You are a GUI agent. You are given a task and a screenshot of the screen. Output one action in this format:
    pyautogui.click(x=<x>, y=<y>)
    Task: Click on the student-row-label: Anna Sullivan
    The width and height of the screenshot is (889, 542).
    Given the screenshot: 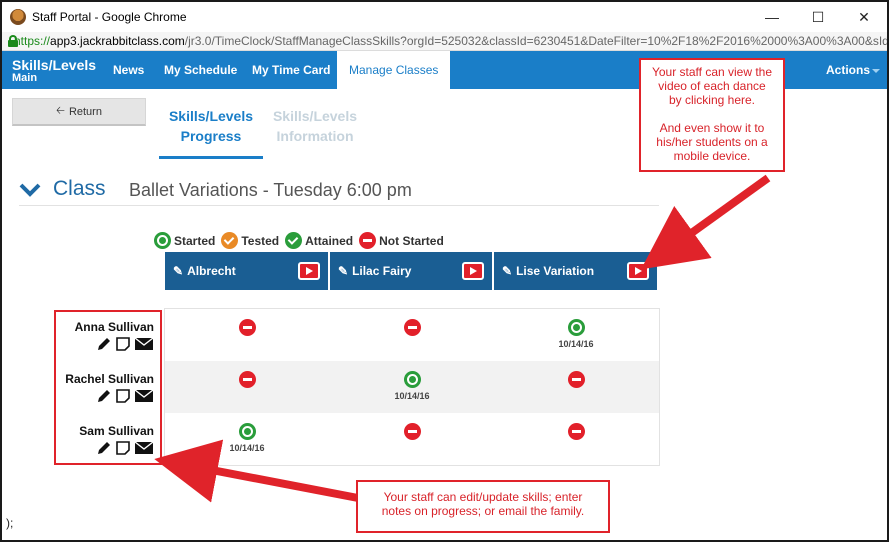 What is the action you would take?
    pyautogui.click(x=104, y=336)
    